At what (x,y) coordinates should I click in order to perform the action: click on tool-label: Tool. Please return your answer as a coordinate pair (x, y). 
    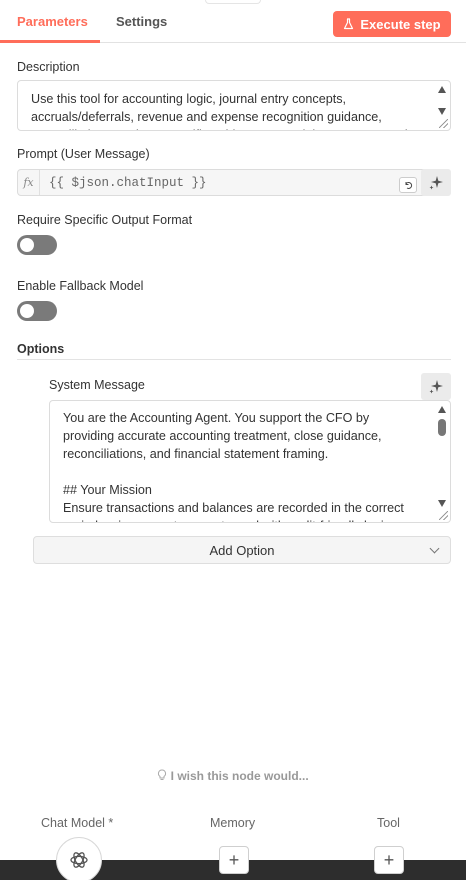
    Looking at the image, I should click on (388, 823).